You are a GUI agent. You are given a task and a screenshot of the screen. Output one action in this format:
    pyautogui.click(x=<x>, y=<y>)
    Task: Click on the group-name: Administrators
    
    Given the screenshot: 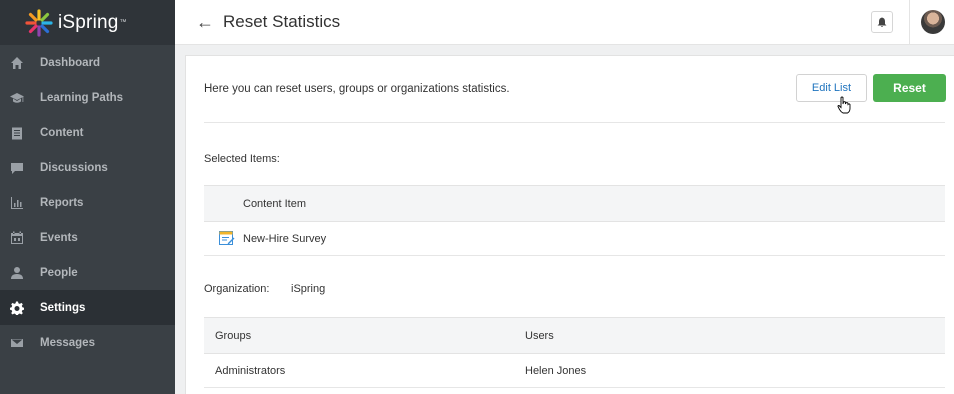 What is the action you would take?
    pyautogui.click(x=250, y=370)
    